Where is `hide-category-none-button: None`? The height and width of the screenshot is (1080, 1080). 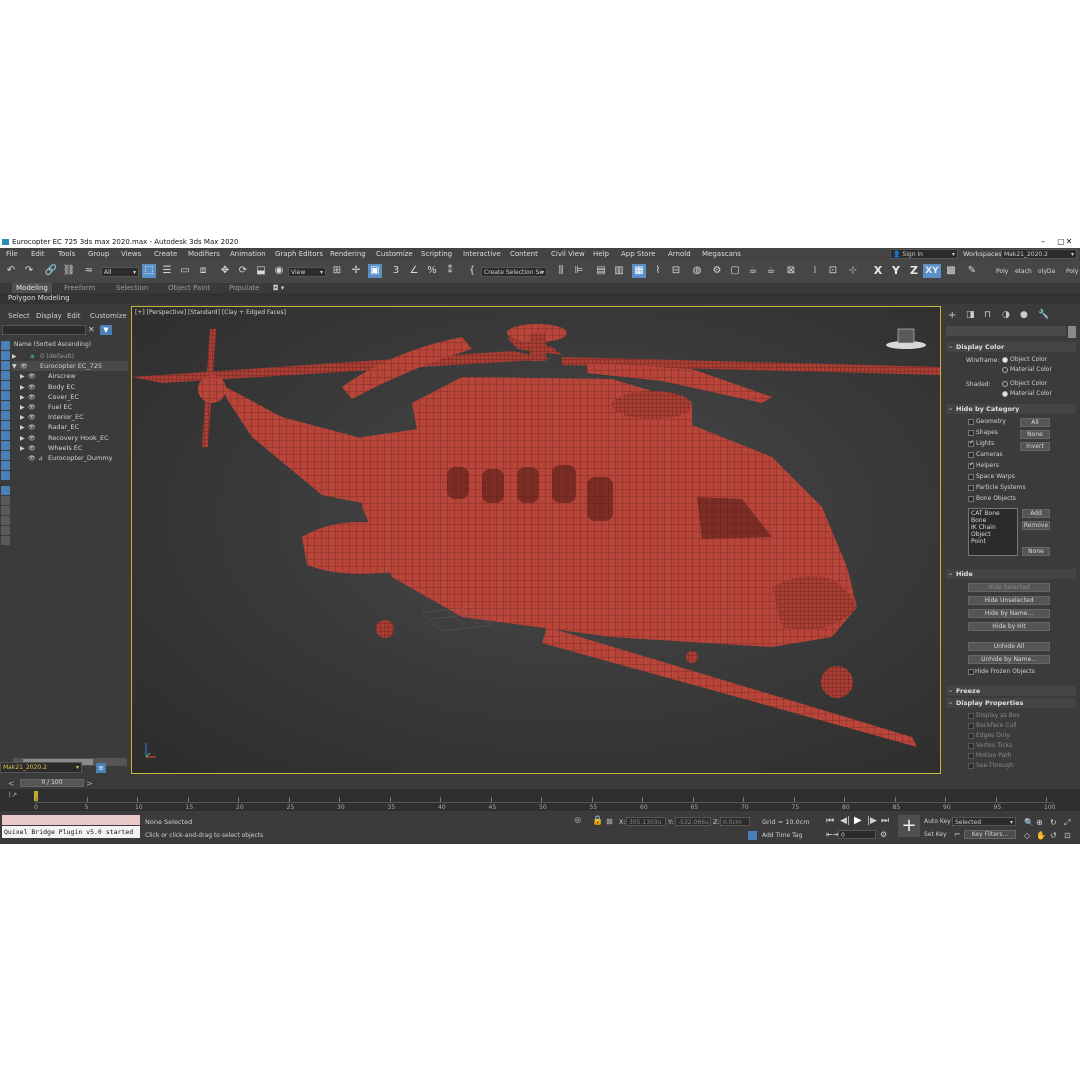 hide-category-none-button: None is located at coordinates (1035, 434).